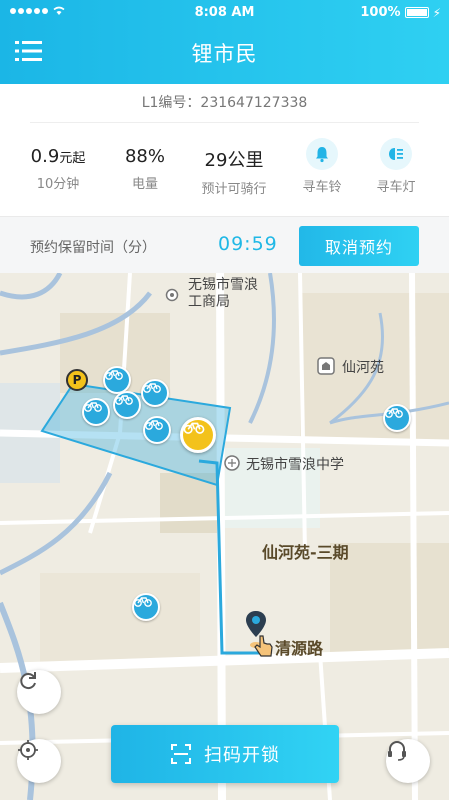 Image resolution: width=449 pixels, height=800 pixels. What do you see at coordinates (305, 552) in the screenshot?
I see `map-label-phase3: 仙河苑-三期` at bounding box center [305, 552].